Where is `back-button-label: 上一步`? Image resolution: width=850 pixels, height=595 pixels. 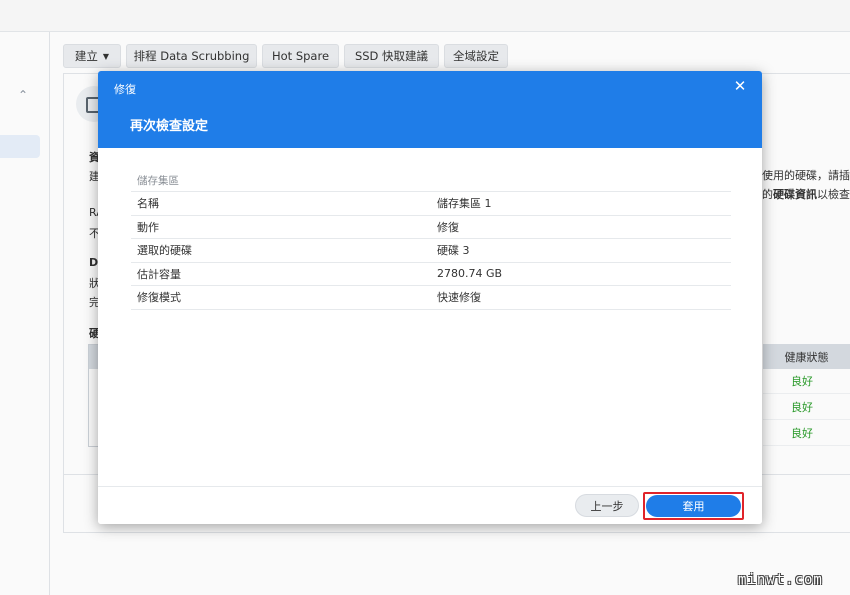
back-button-label: 上一步 is located at coordinates (607, 506).